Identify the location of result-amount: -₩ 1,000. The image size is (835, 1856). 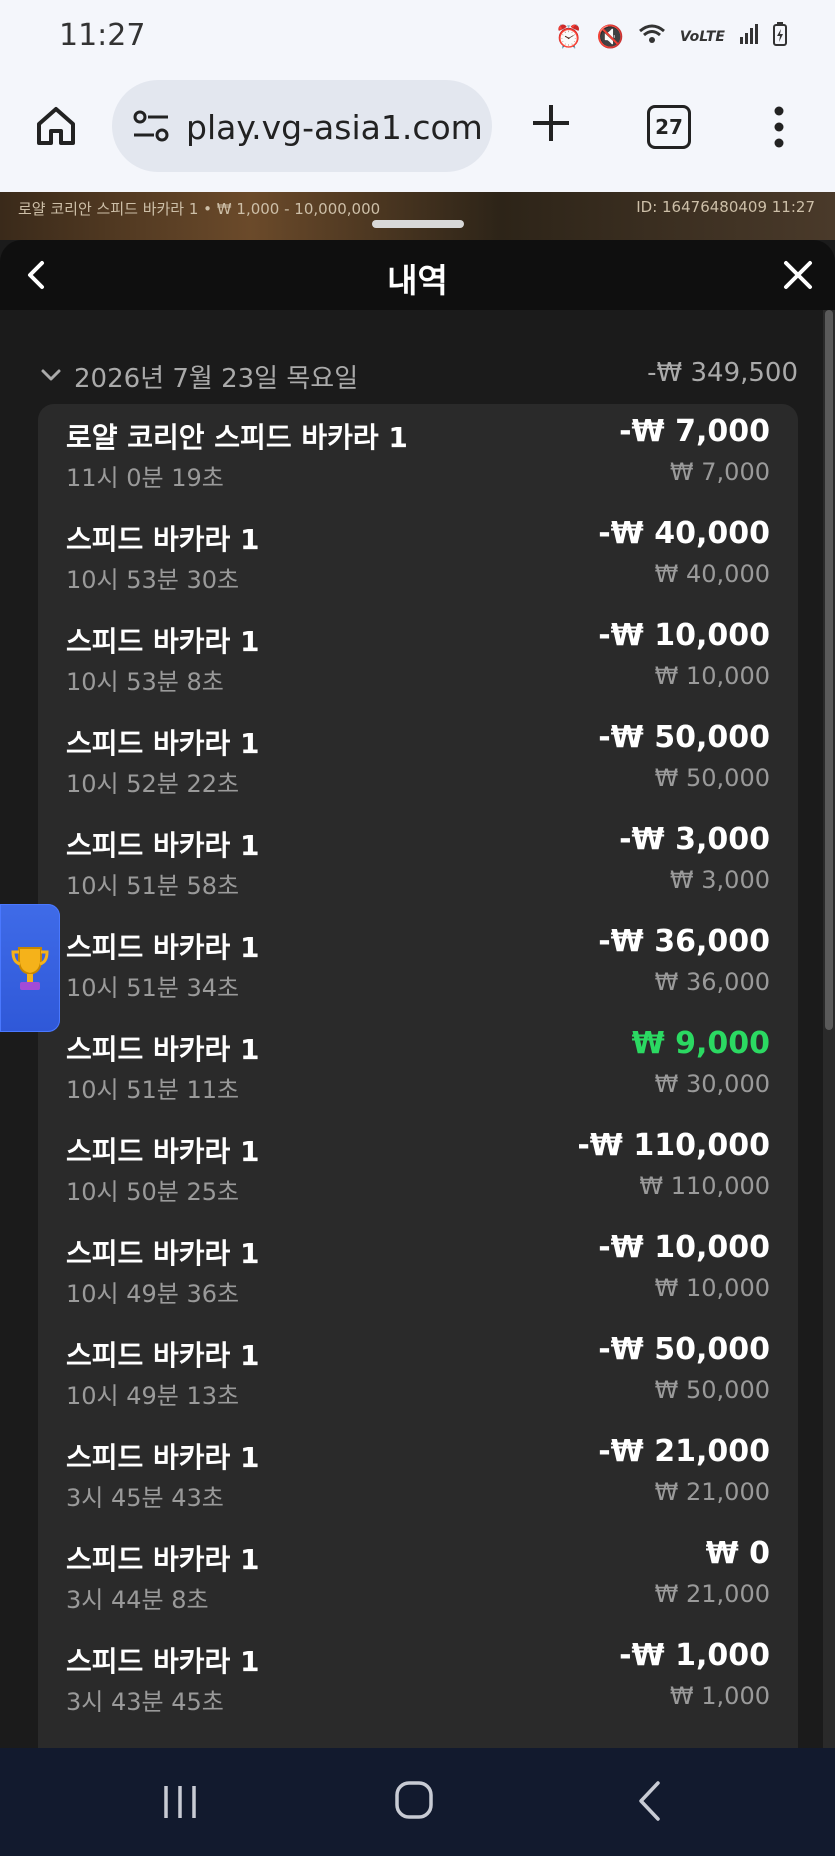
(694, 1655).